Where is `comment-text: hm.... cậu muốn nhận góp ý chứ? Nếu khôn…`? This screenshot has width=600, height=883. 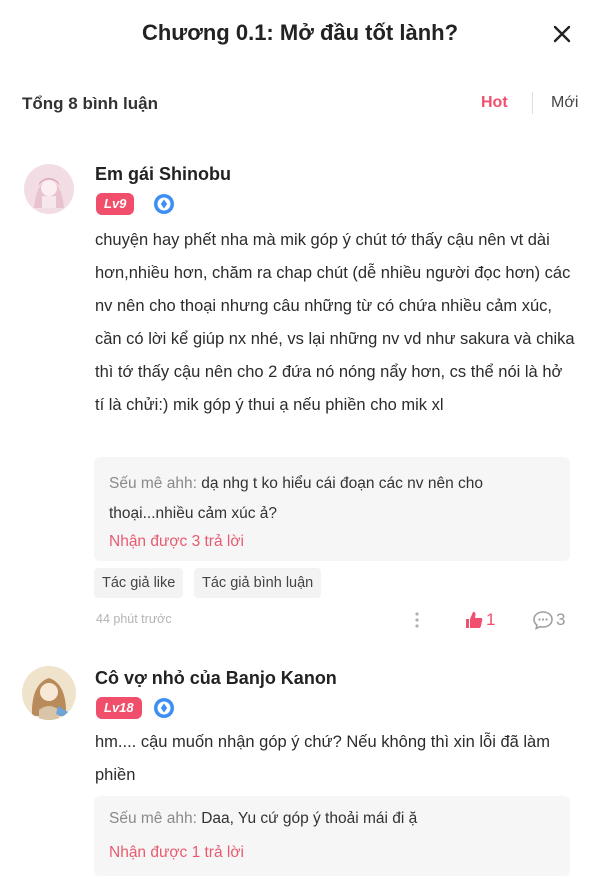 comment-text: hm.... cậu muốn nhận góp ý chứ? Nếu khôn… is located at coordinates (322, 758).